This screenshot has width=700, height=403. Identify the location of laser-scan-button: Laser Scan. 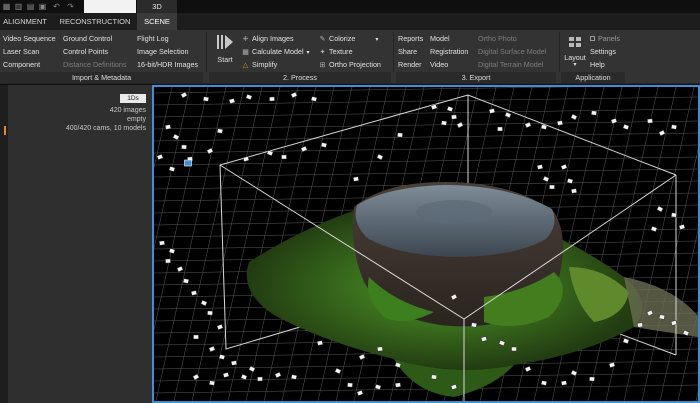
(21, 51).